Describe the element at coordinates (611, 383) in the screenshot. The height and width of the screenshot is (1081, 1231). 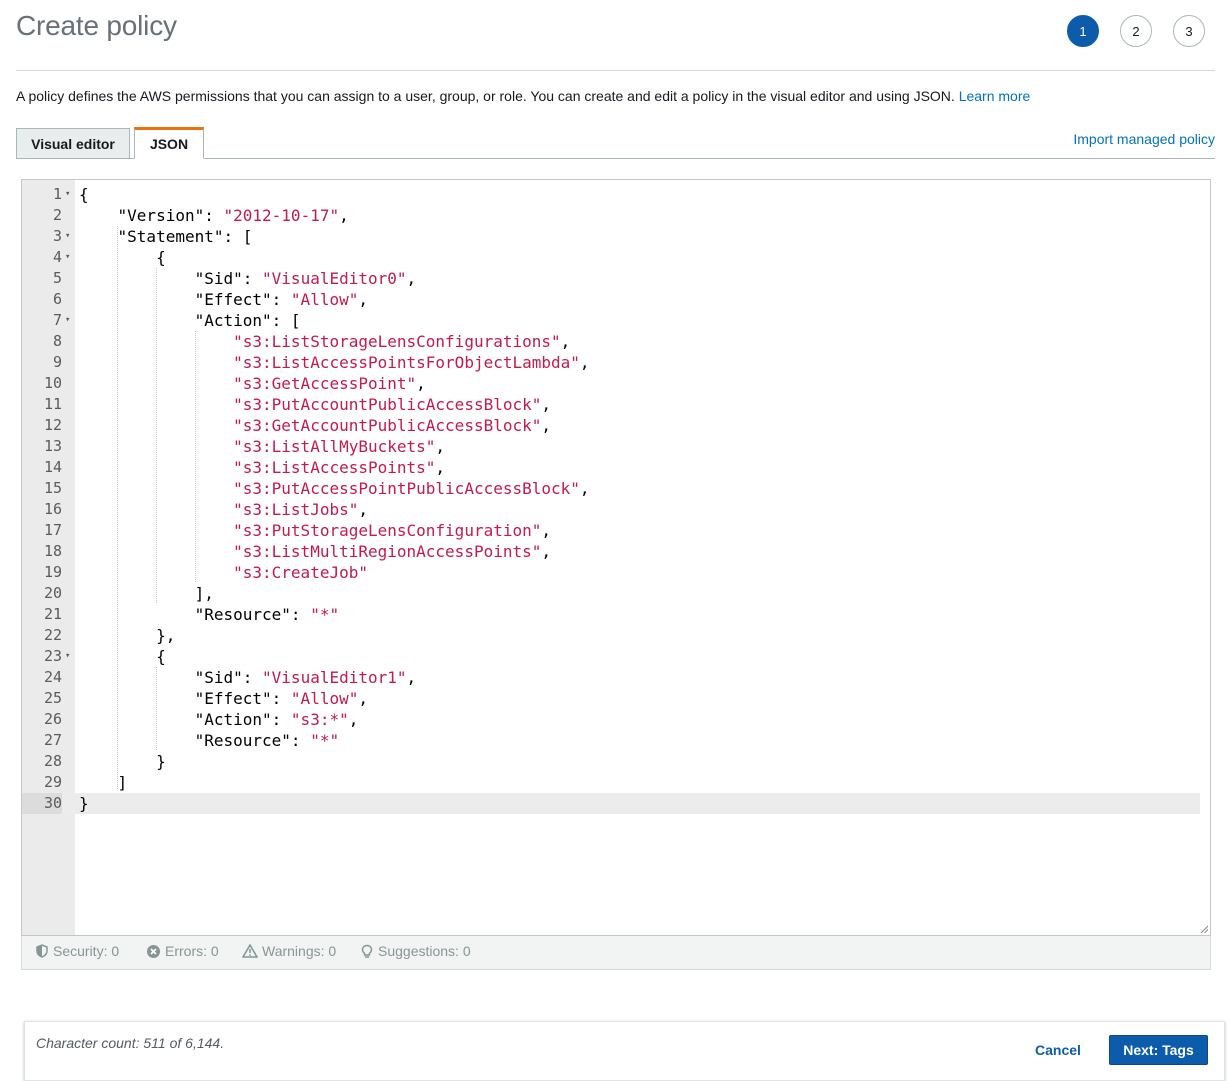
I see `code-line: 10 "s3:GetAccessPoint",` at that location.